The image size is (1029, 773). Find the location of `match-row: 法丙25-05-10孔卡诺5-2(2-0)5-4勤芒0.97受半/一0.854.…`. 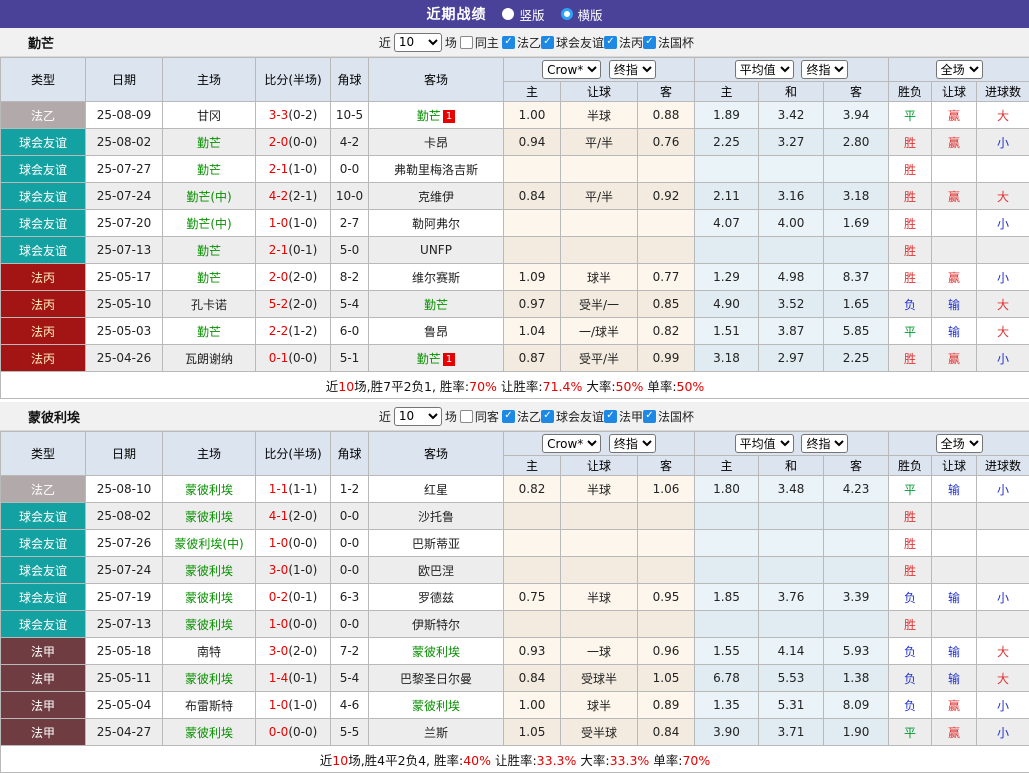

match-row: 法丙25-05-10孔卡诺5-2(2-0)5-4勤芒0.97受半/一0.854.… is located at coordinates (515, 304).